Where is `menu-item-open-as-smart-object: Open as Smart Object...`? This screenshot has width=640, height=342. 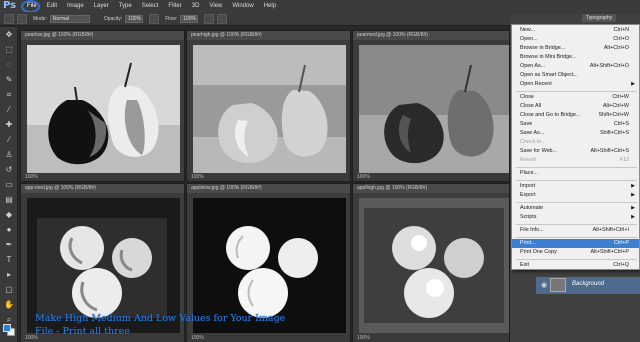 menu-item-open-as-smart-object: Open as Smart Object... is located at coordinates (575, 75).